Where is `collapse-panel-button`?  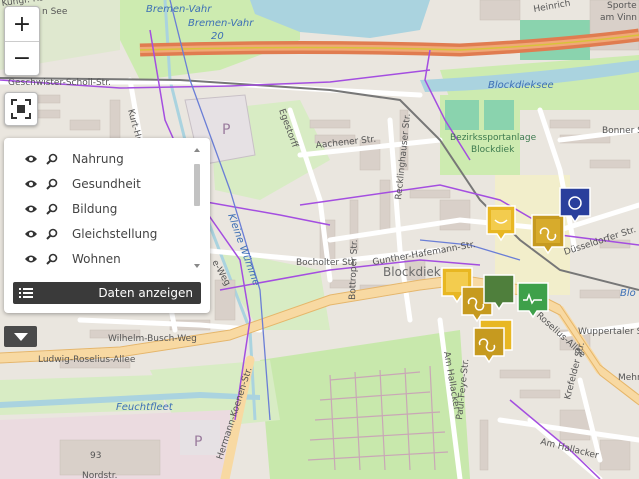
collapse-panel-button is located at coordinates (20, 336).